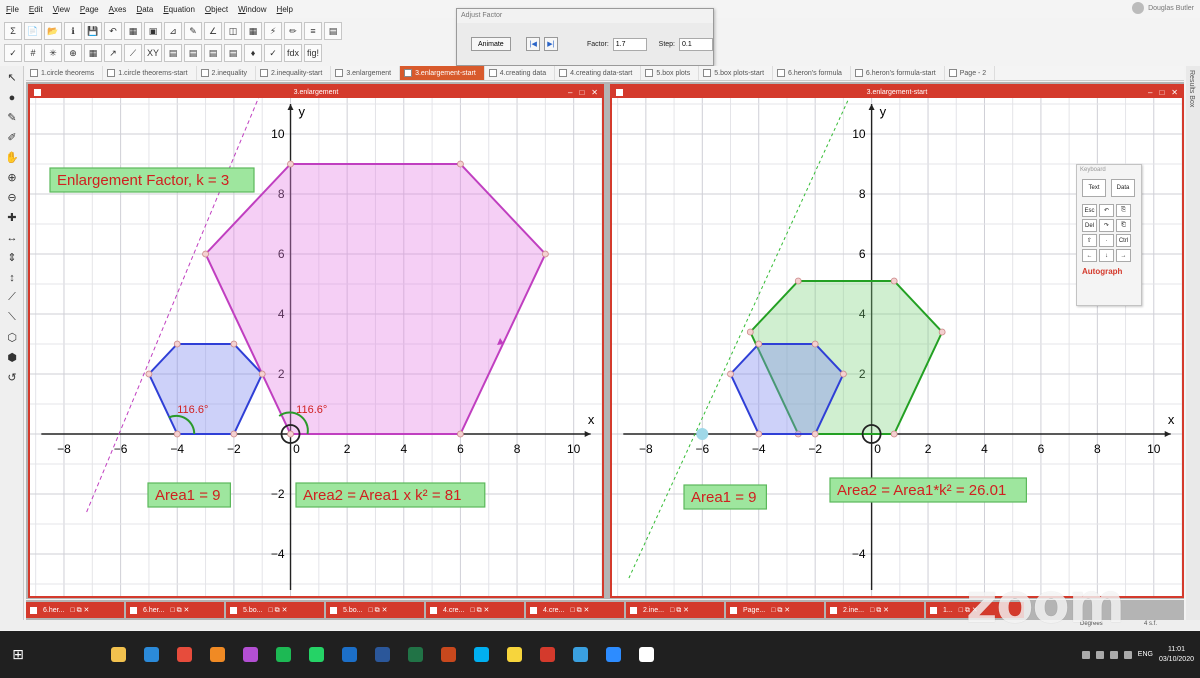 This screenshot has width=1200, height=678. What do you see at coordinates (646, 654) in the screenshot?
I see `taskbar-app-clock` at bounding box center [646, 654].